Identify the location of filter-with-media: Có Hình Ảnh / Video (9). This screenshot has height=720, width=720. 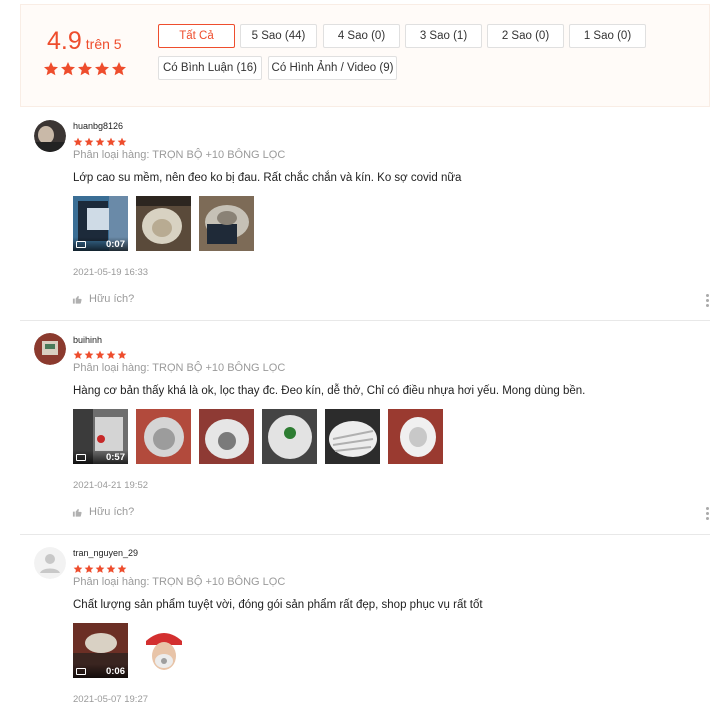
(332, 68).